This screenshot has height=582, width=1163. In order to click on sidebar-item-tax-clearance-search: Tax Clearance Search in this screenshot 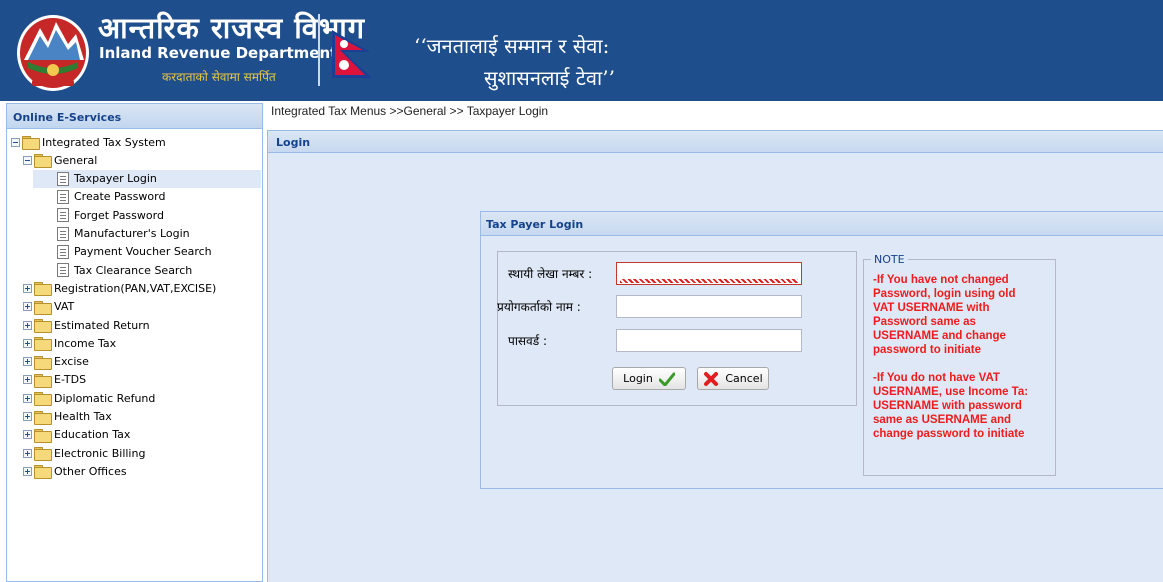, I will do `click(147, 270)`.